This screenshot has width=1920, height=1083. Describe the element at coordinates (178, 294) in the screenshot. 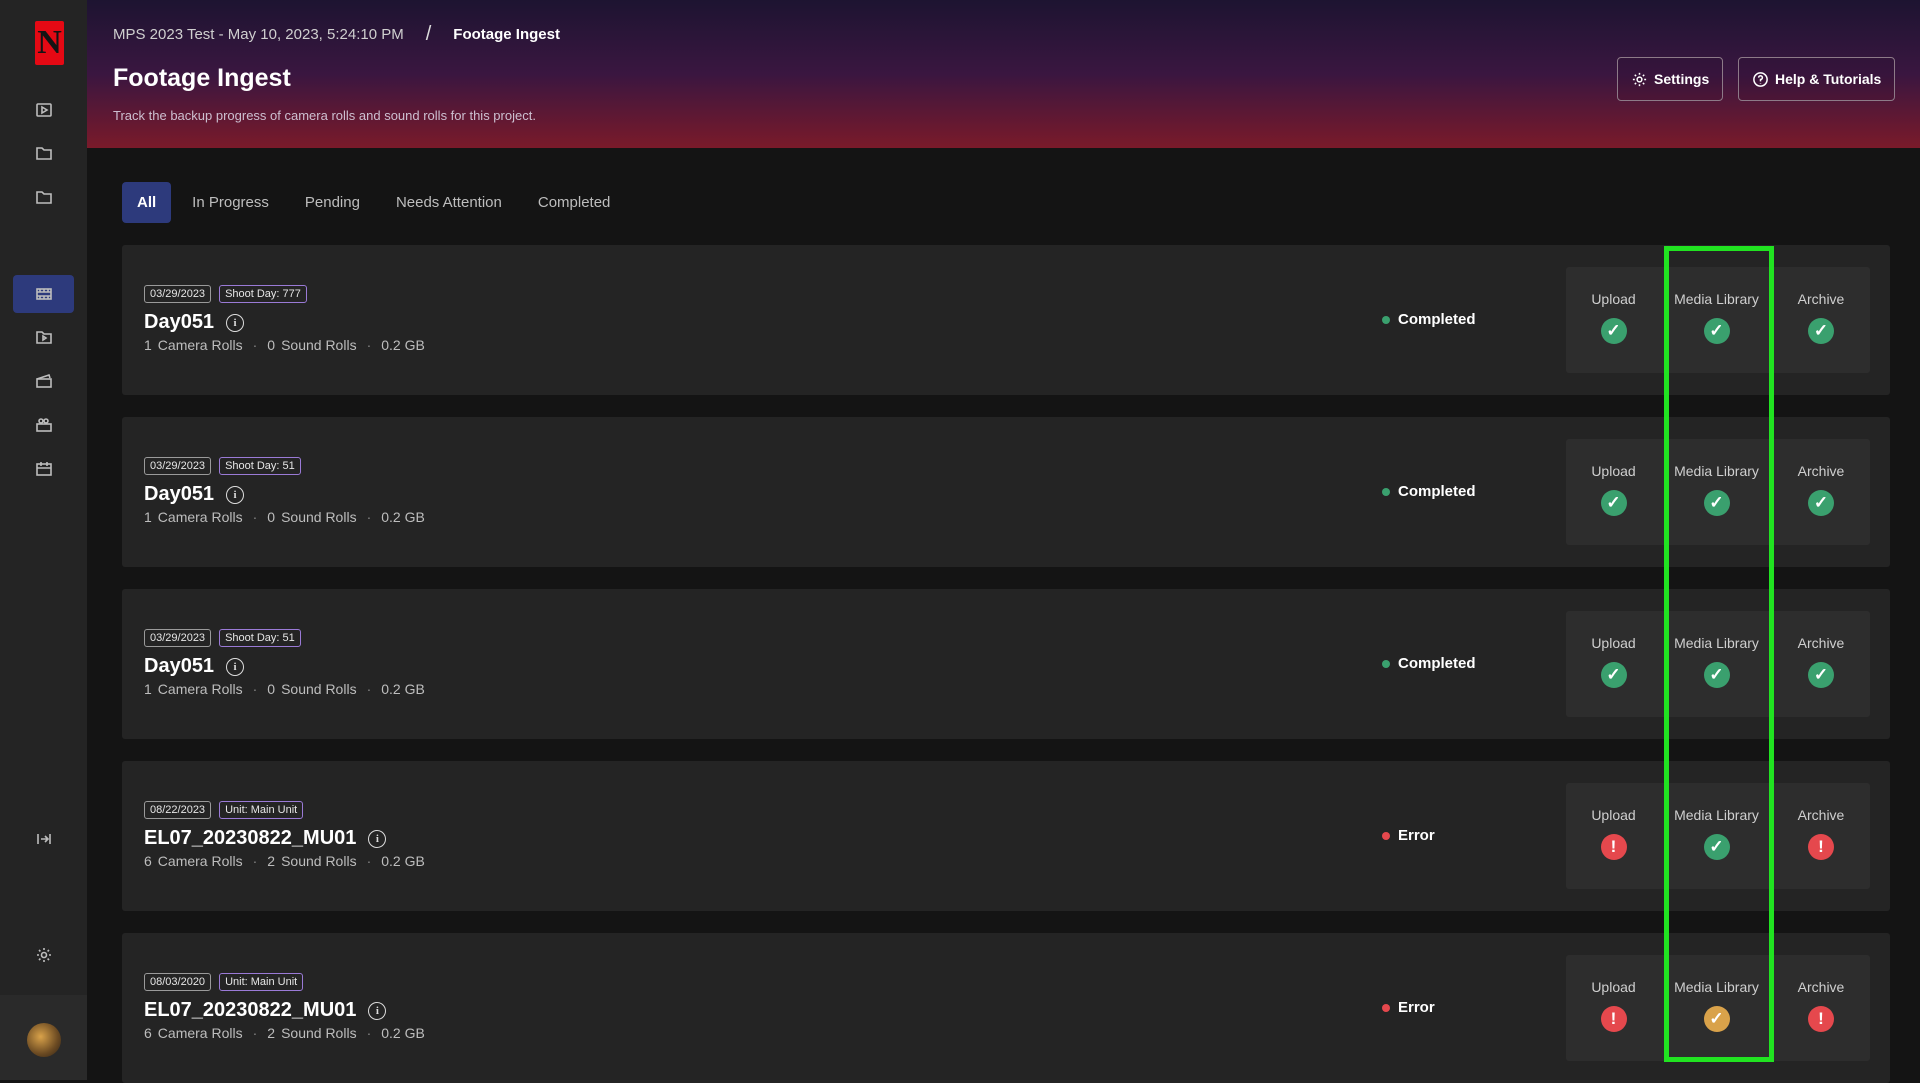

I see `date-badge: 03/29/2023` at that location.